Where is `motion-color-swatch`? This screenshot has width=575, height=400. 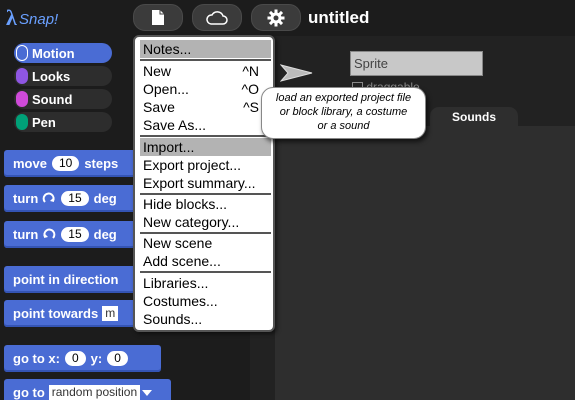 motion-color-swatch is located at coordinates (22, 53).